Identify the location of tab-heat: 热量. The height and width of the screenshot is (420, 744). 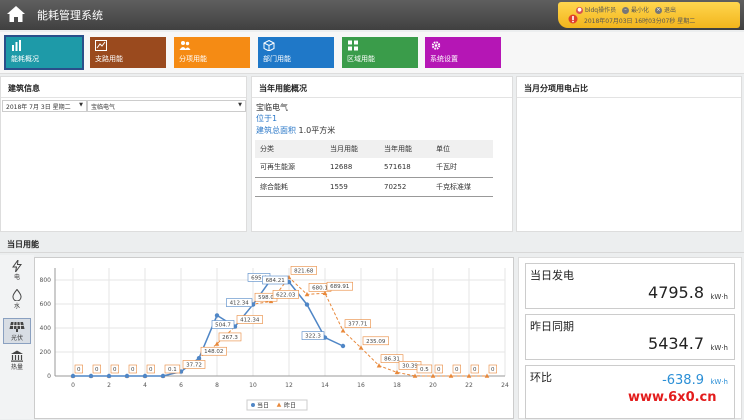
(17, 361).